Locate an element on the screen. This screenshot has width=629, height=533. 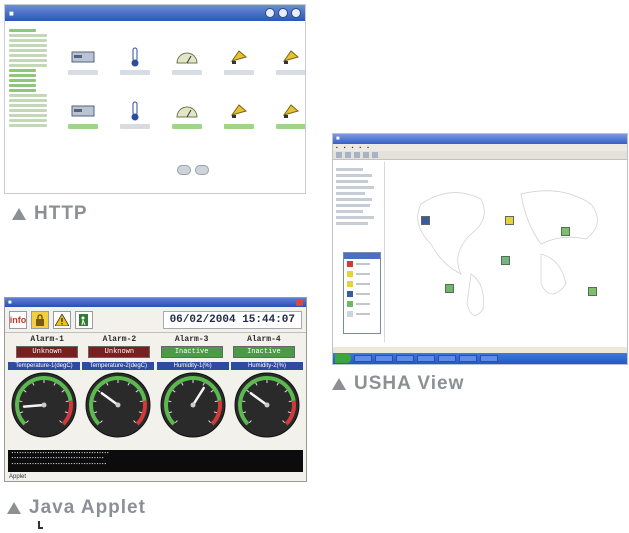
caption-usha: USHA View is located at coordinates (398, 384).